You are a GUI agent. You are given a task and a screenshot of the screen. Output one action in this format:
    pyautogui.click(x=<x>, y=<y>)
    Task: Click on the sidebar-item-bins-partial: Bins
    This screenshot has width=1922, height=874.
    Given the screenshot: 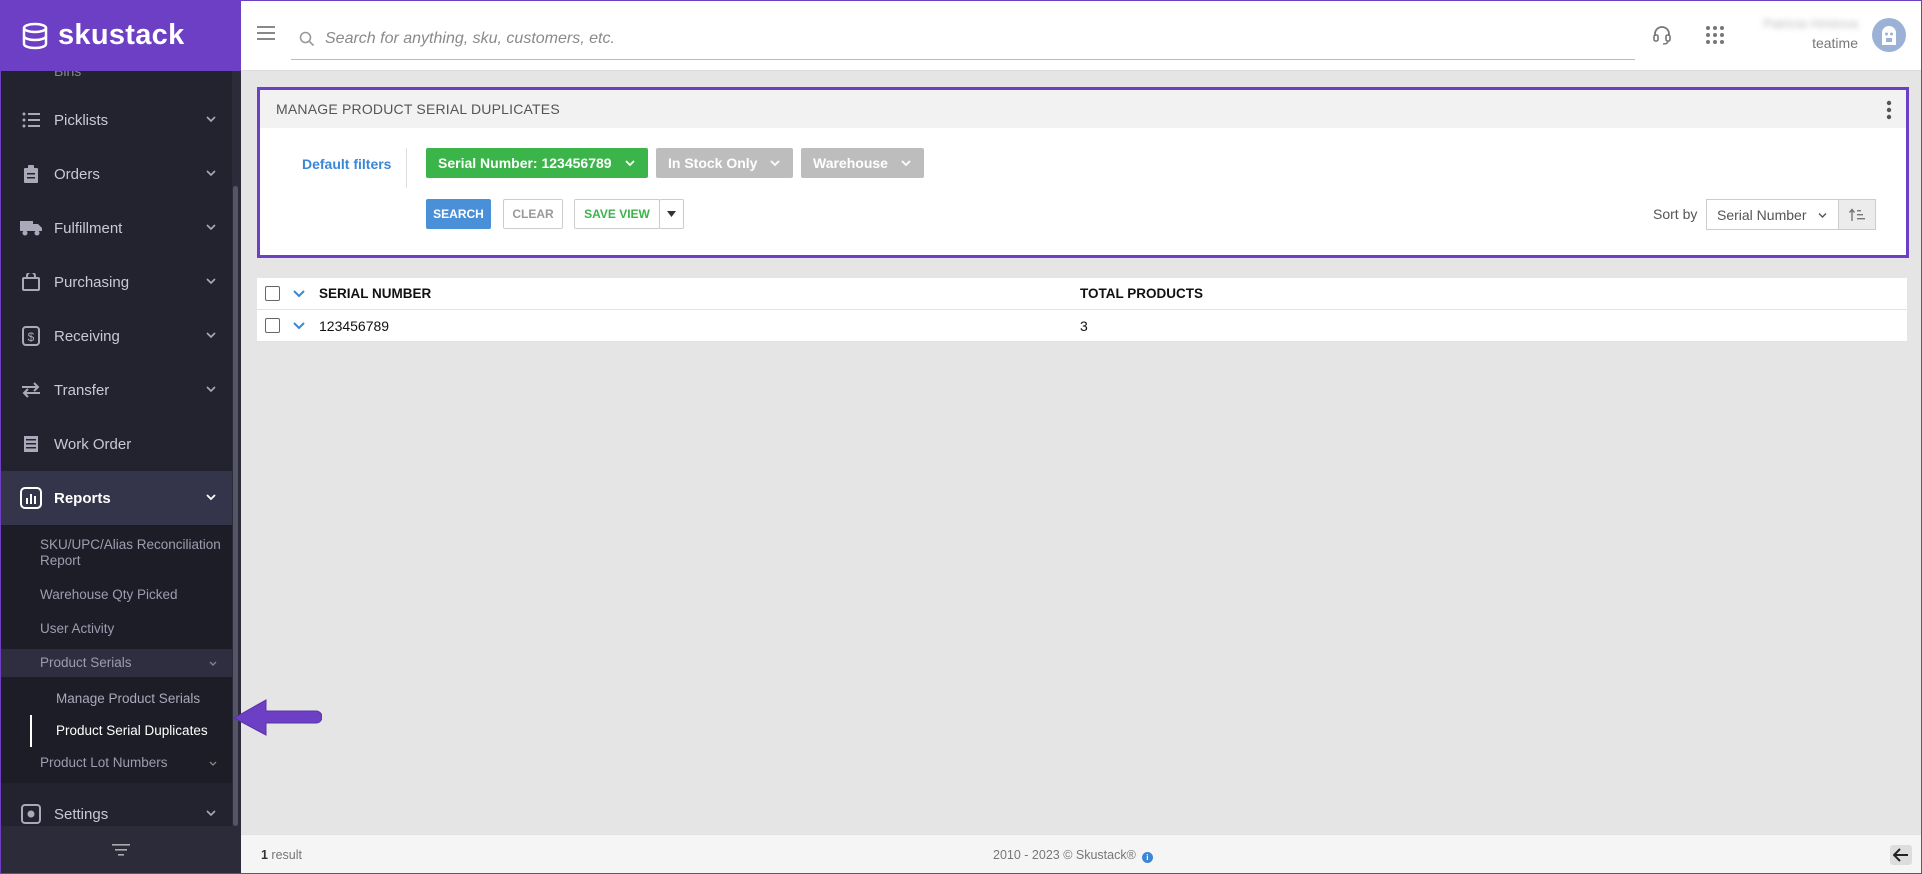 What is the action you would take?
    pyautogui.click(x=116, y=82)
    